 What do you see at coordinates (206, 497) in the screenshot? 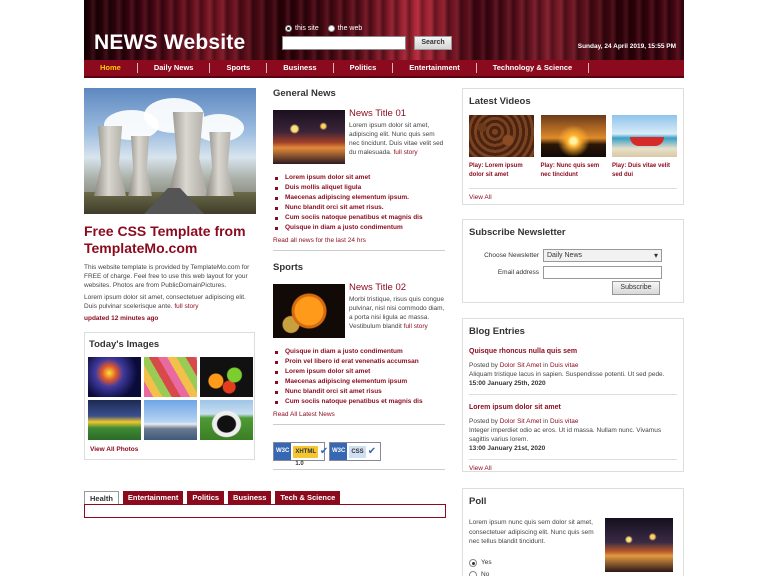
I see `tab-politics: Politics` at bounding box center [206, 497].